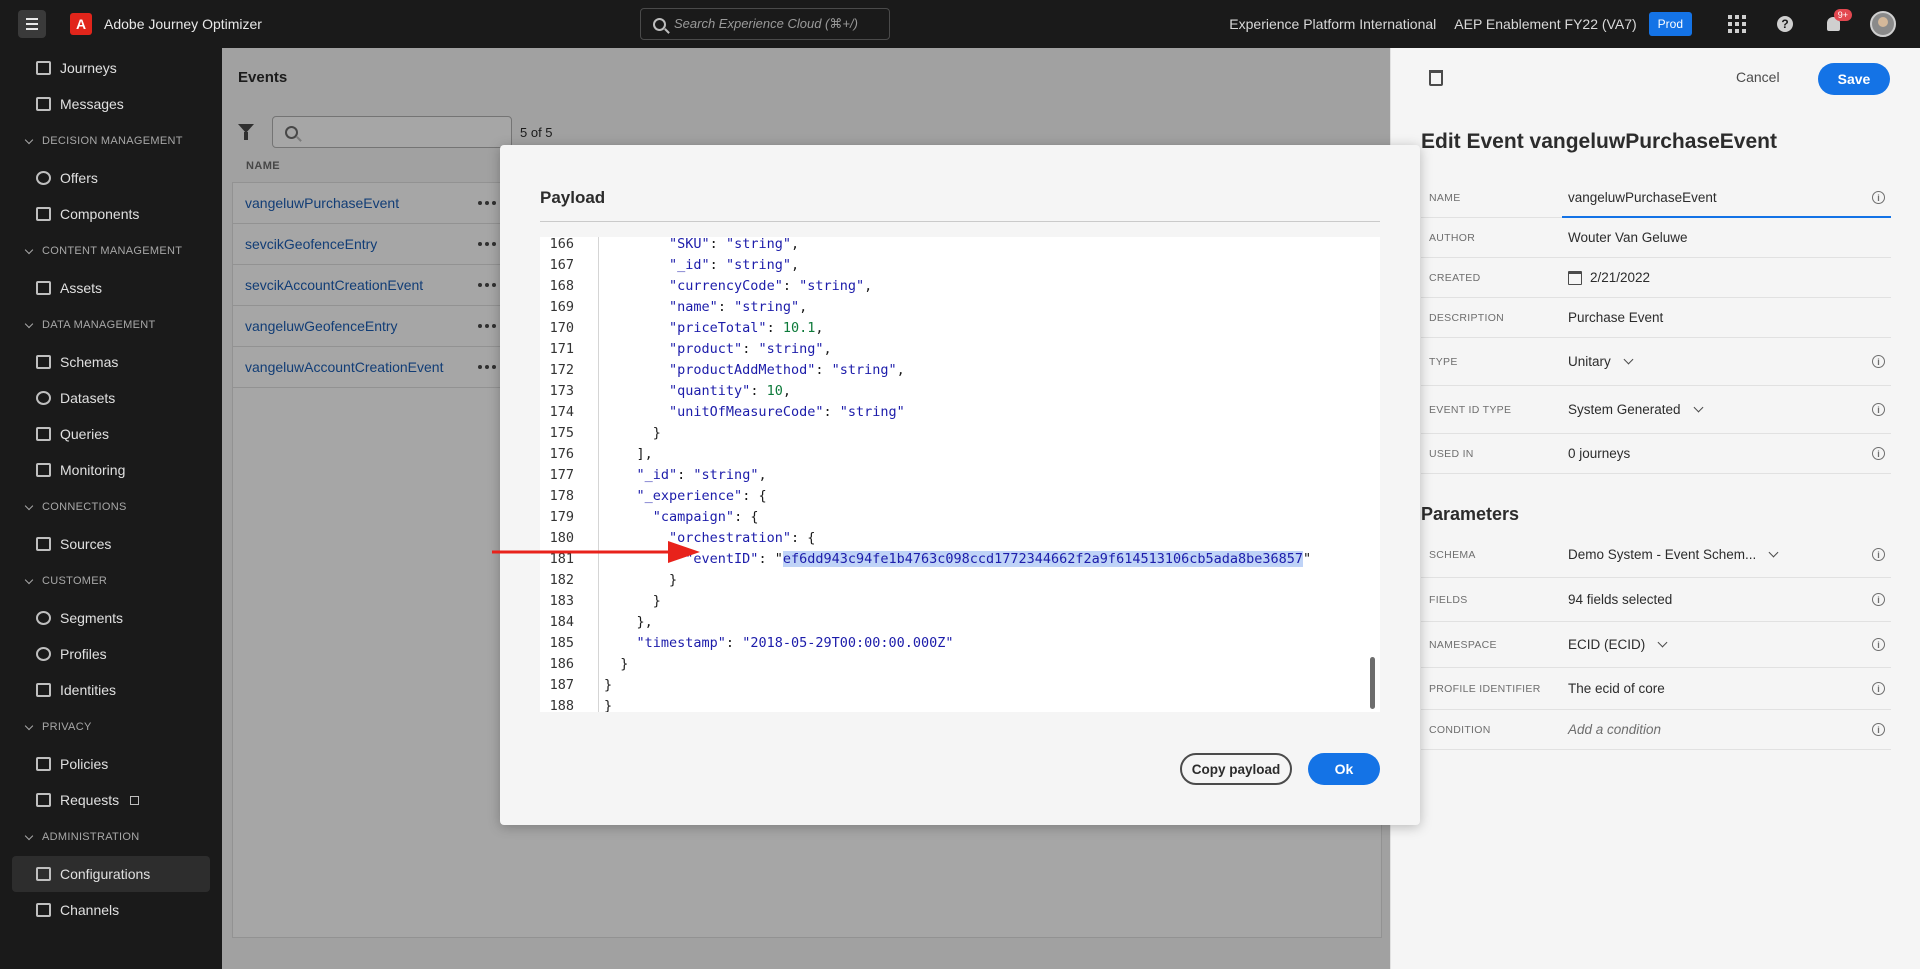  What do you see at coordinates (1758, 77) in the screenshot?
I see `cancel-button: Cancel` at bounding box center [1758, 77].